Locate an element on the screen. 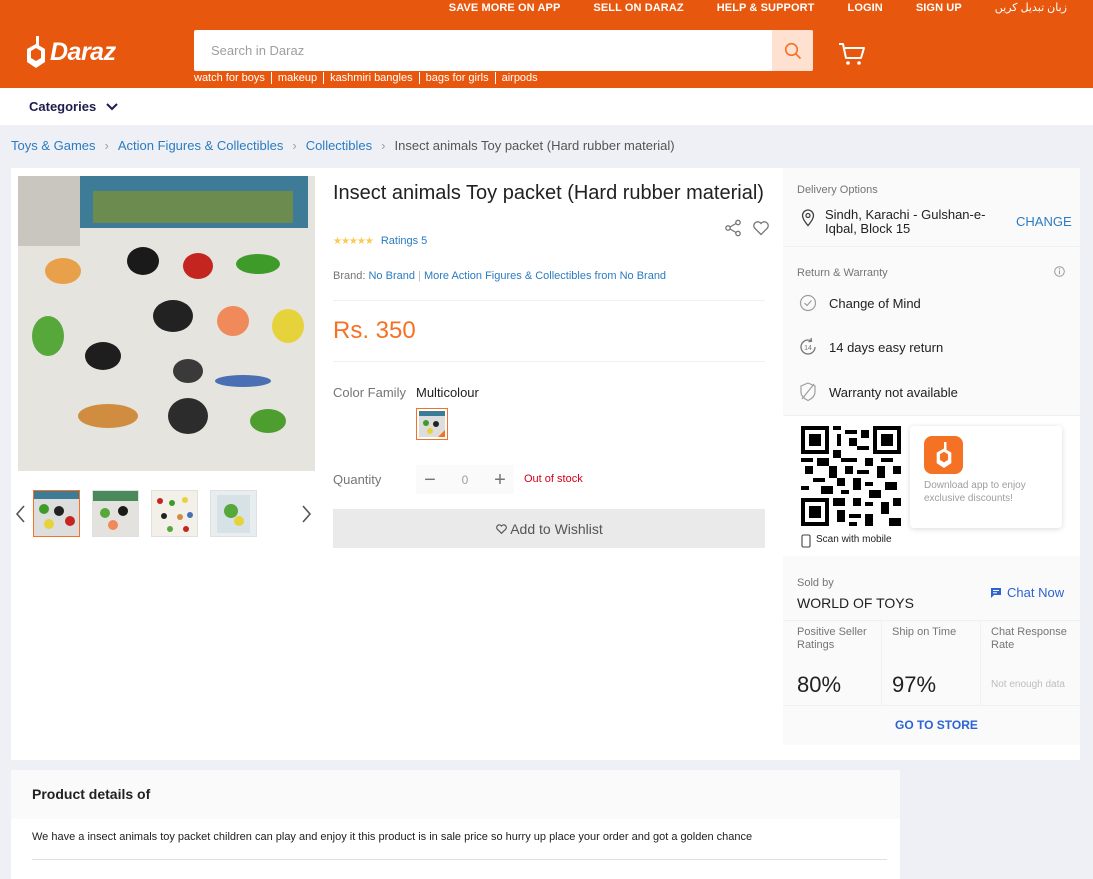 The height and width of the screenshot is (879, 1093). return-item: Change of Mind is located at coordinates (875, 303).